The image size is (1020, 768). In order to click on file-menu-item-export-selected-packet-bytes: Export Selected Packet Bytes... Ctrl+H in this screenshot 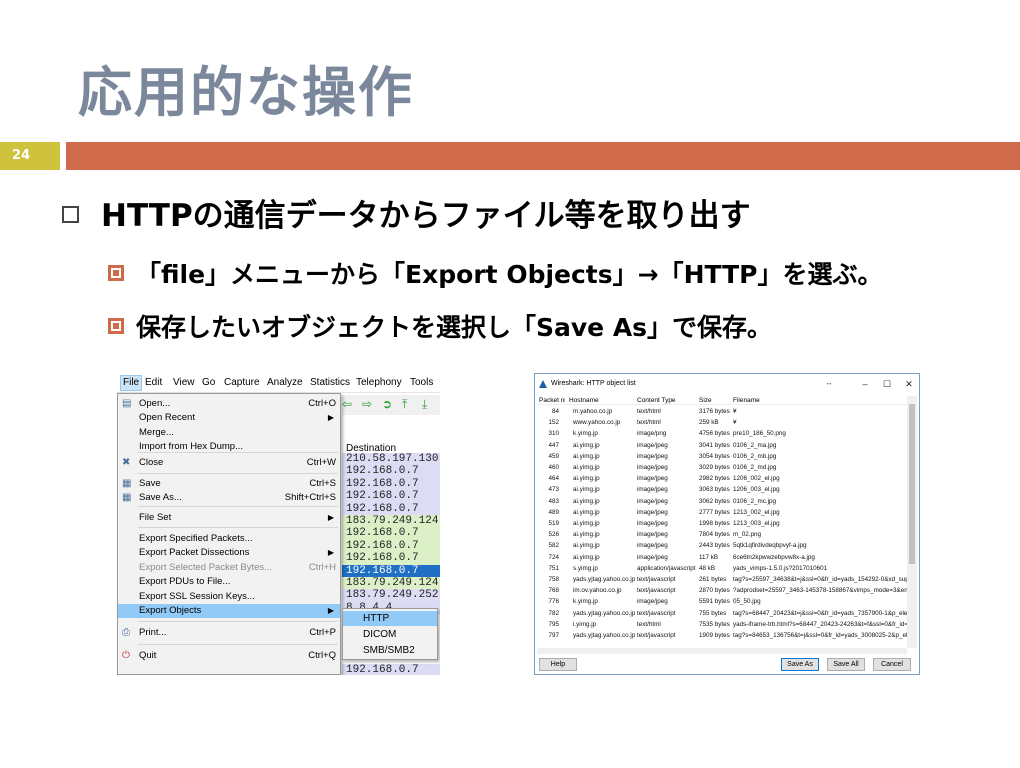, I will do `click(229, 568)`.